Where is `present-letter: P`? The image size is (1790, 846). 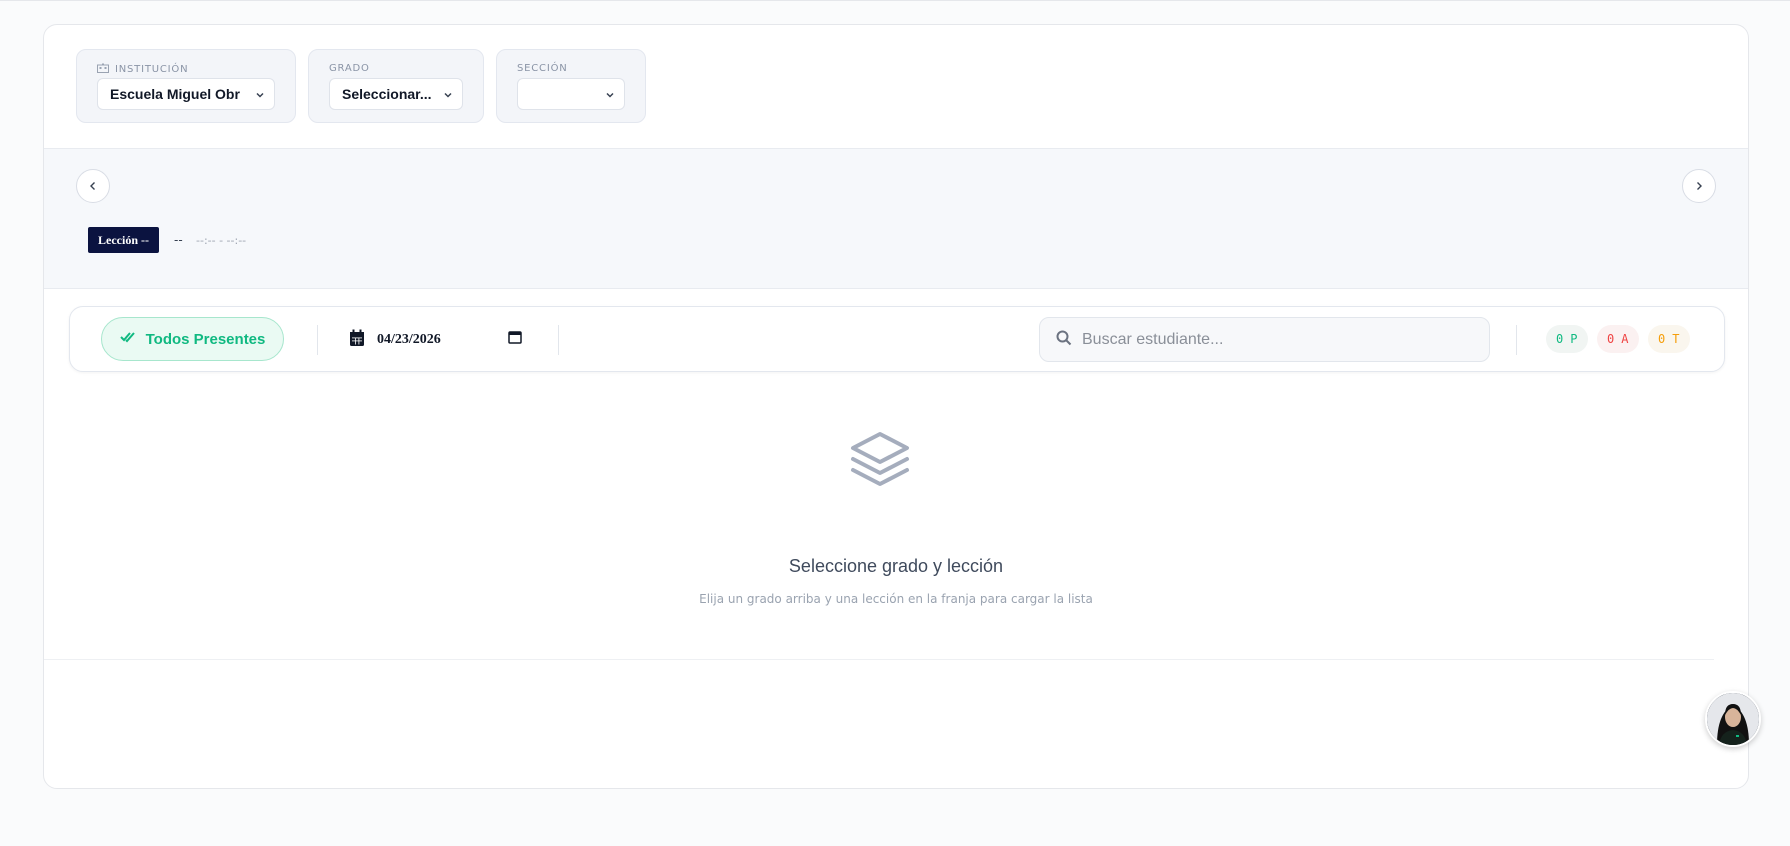 present-letter: P is located at coordinates (1574, 339).